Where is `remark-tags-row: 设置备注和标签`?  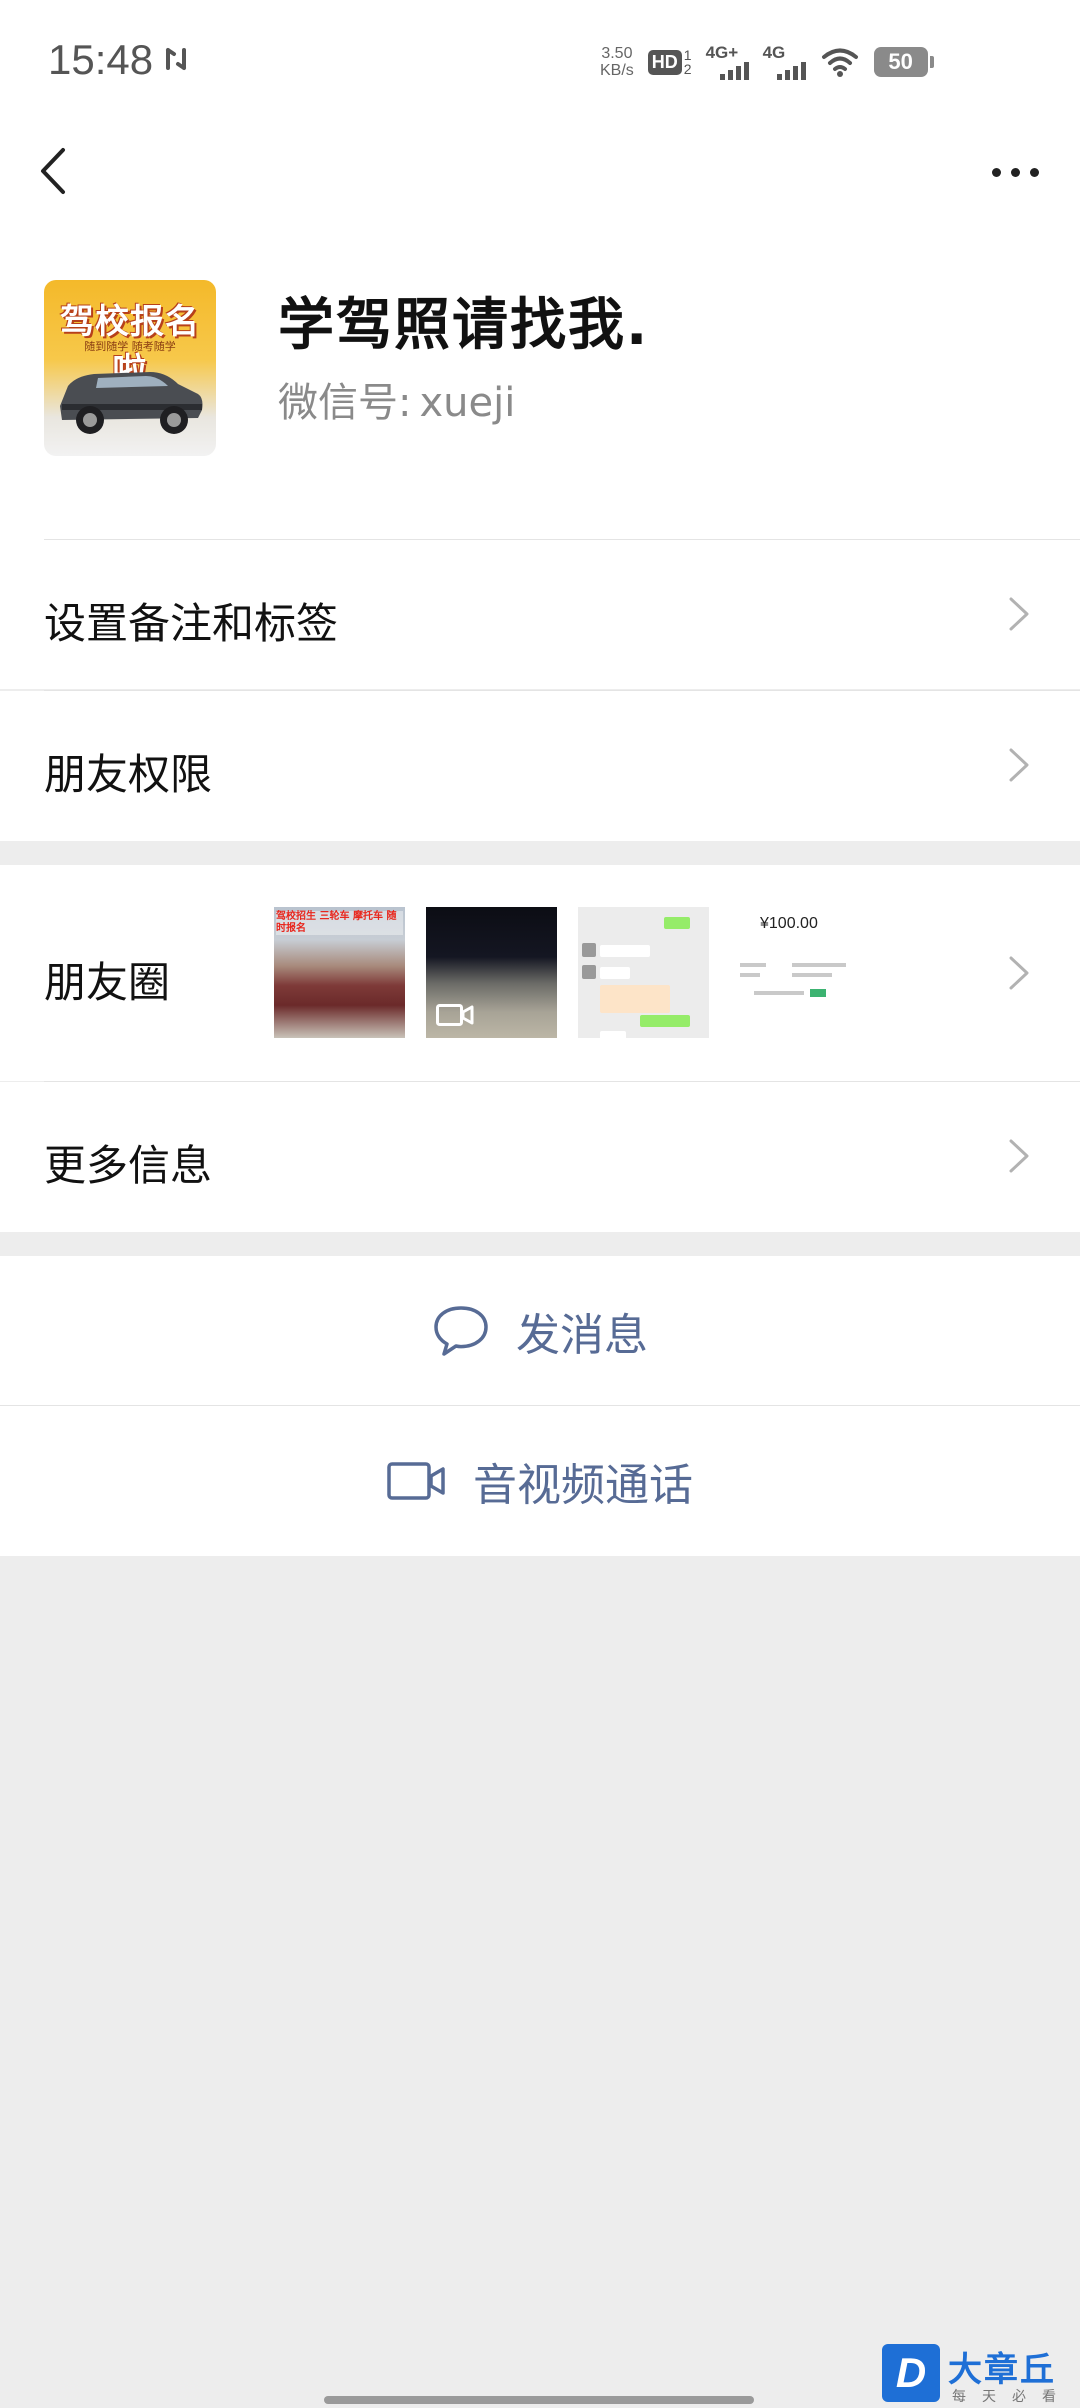
remark-tags-row: 设置备注和标签 is located at coordinates (540, 614).